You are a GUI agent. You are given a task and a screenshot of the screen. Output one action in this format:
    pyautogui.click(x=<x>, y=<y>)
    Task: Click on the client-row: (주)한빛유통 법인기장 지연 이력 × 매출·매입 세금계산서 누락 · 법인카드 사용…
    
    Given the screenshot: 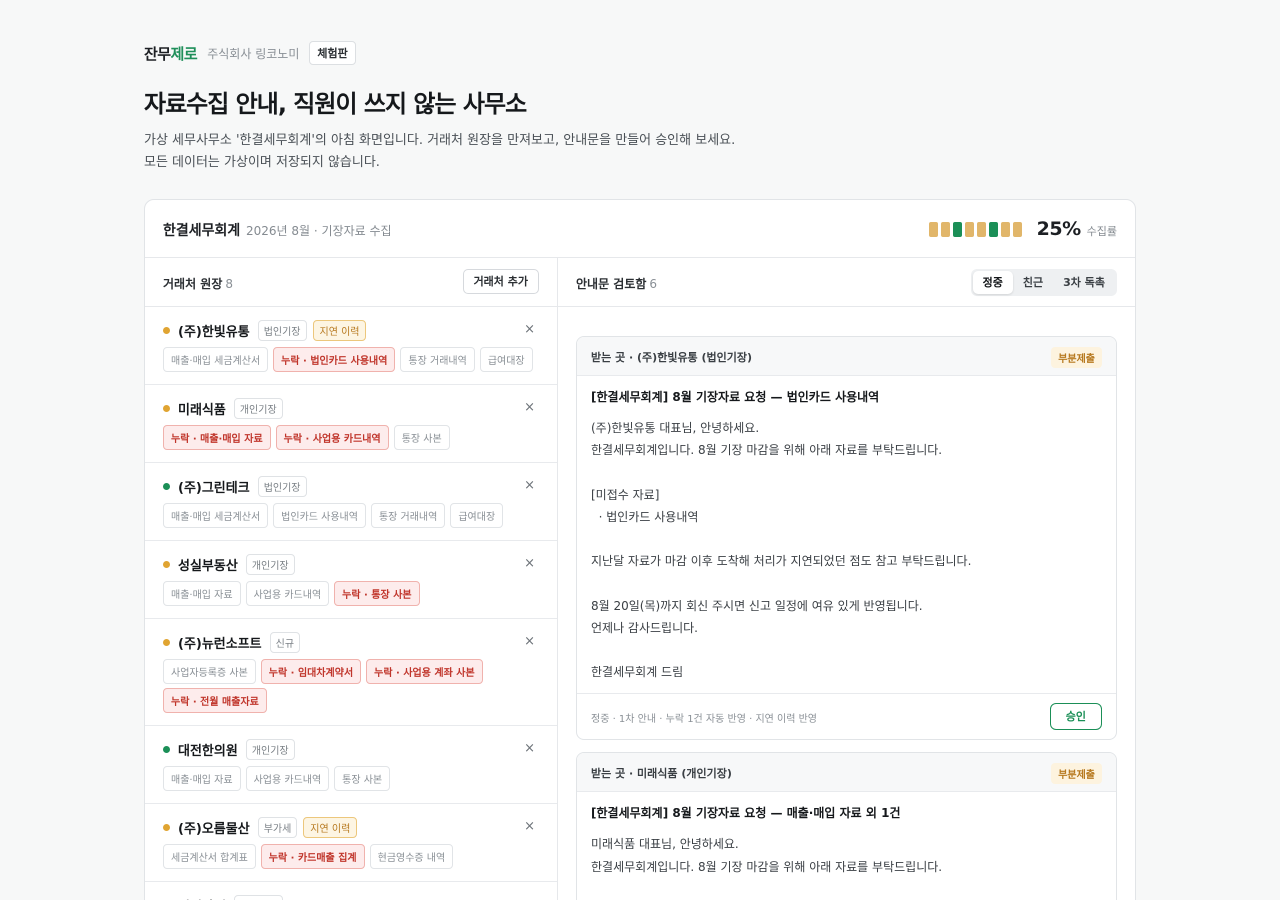 What is the action you would take?
    pyautogui.click(x=351, y=346)
    